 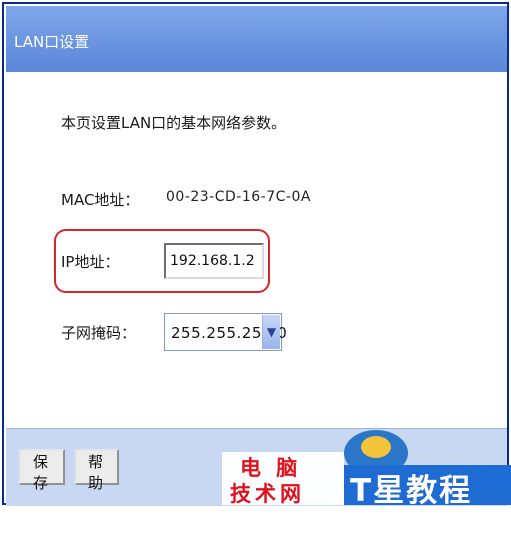 What do you see at coordinates (271, 332) in the screenshot?
I see `chevron-down-icon: ▼` at bounding box center [271, 332].